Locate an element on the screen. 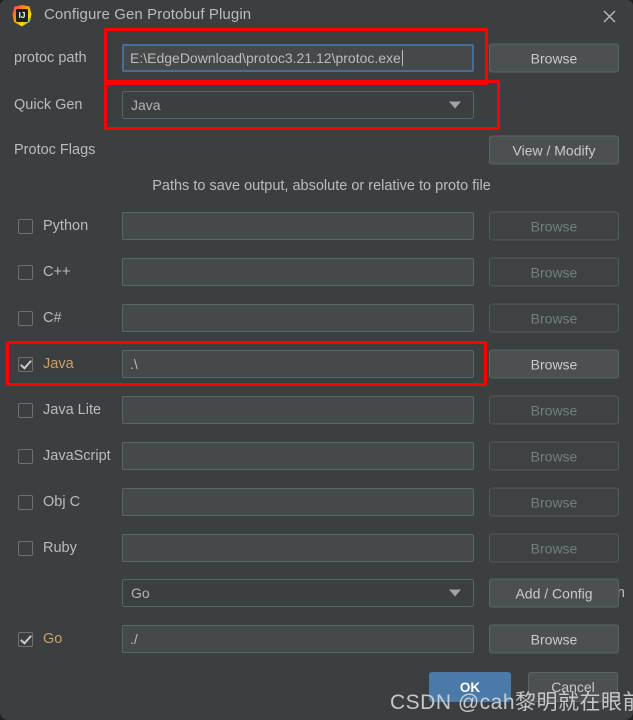 The height and width of the screenshot is (720, 633). add-config-button: Add / Config is located at coordinates (554, 593).